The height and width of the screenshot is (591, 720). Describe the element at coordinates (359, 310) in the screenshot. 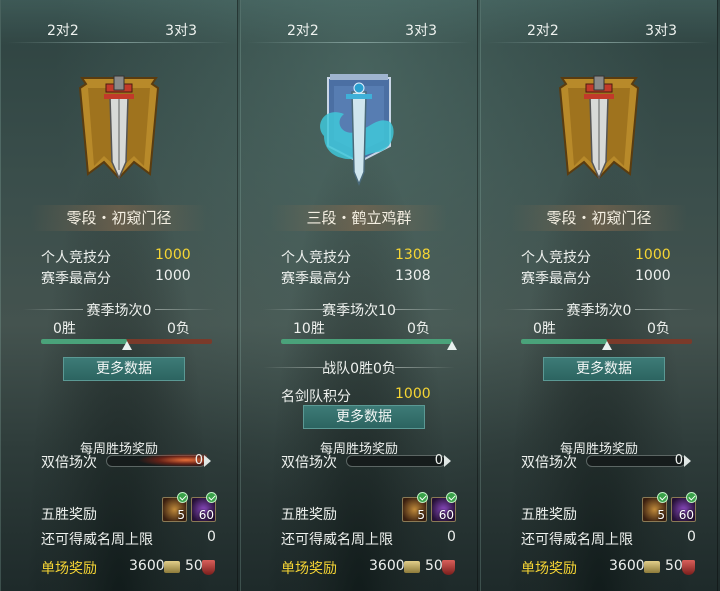

I see `season-matches-title: 赛季场次10` at that location.